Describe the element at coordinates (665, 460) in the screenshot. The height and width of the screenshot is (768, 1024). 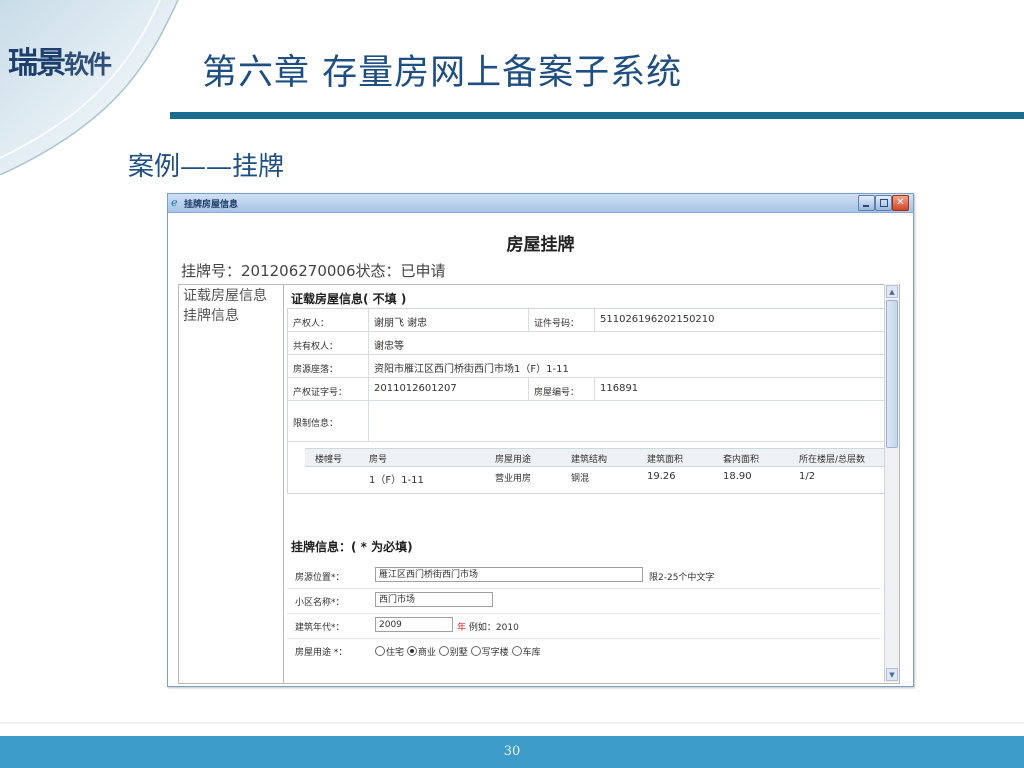
I see `th-build-area: 建筑面积` at that location.